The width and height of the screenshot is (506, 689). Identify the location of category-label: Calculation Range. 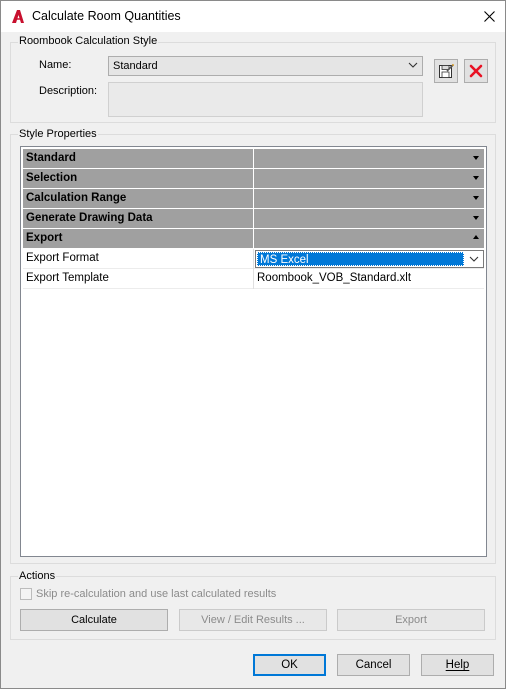
(76, 198).